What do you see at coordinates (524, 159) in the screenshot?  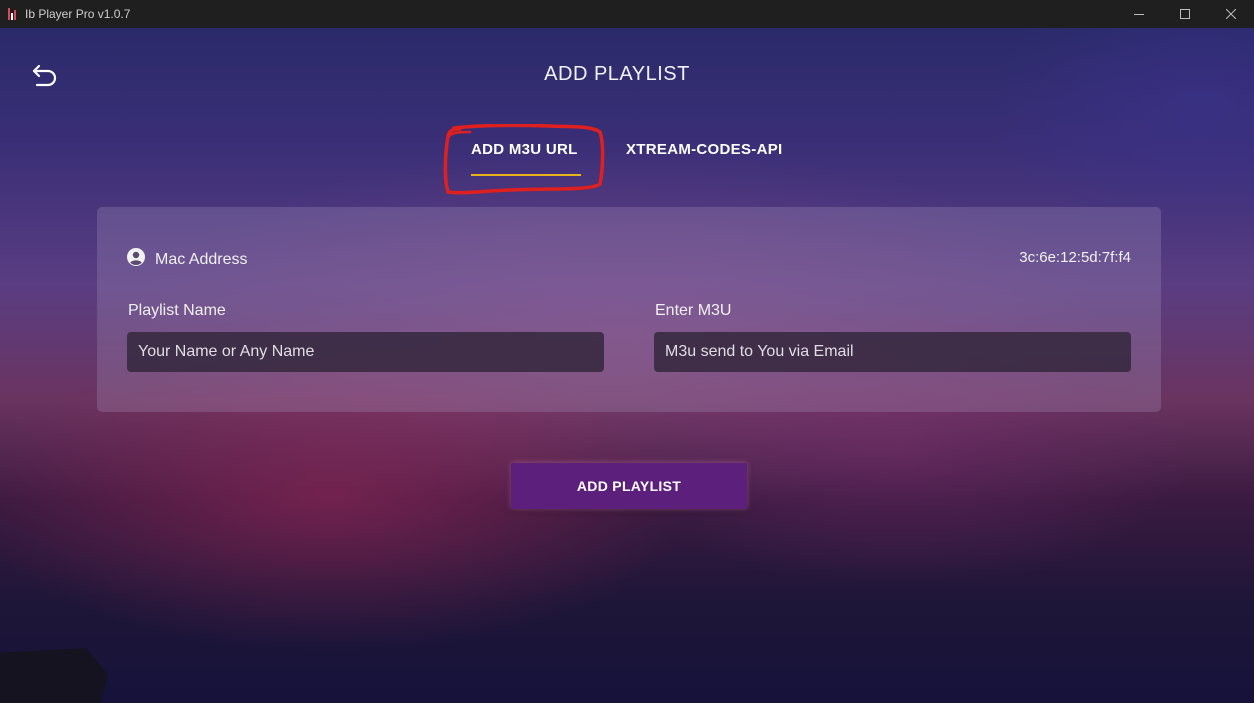 I see `red-highlight-annotation` at bounding box center [524, 159].